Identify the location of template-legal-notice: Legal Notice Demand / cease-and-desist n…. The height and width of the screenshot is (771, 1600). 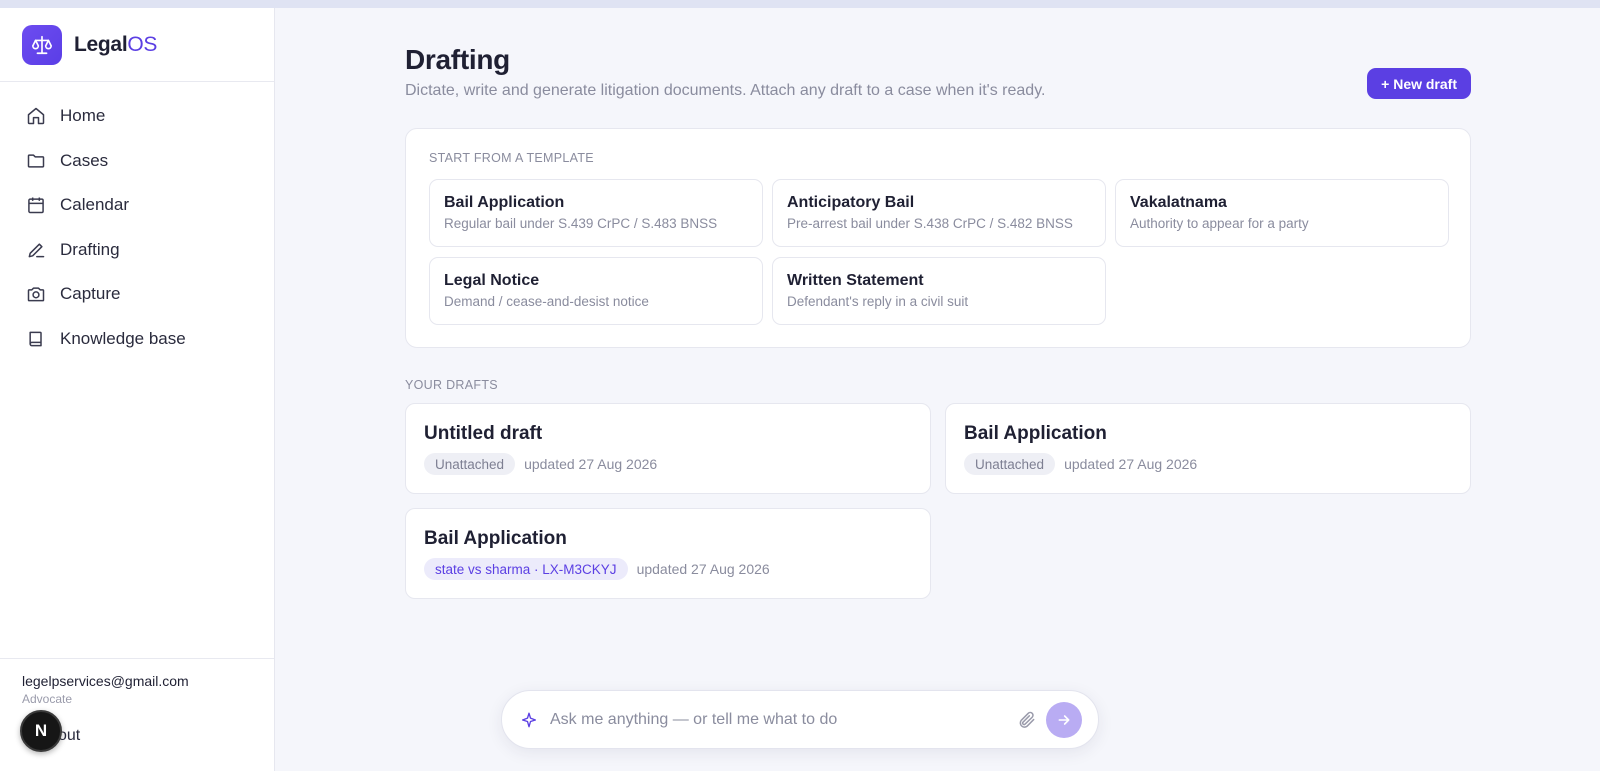
(596, 291).